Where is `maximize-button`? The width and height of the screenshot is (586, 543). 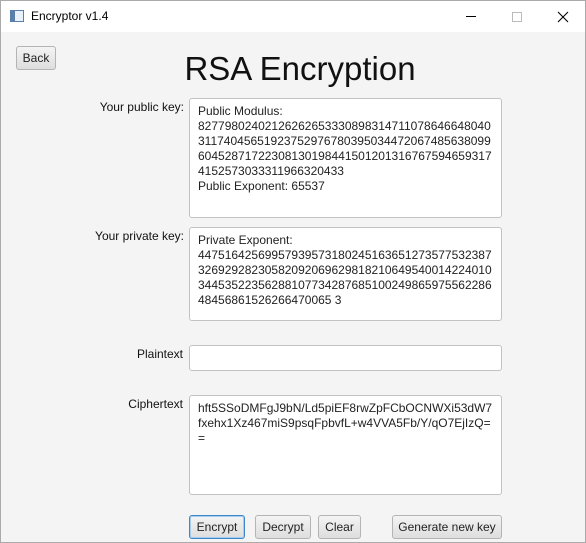 maximize-button is located at coordinates (517, 16).